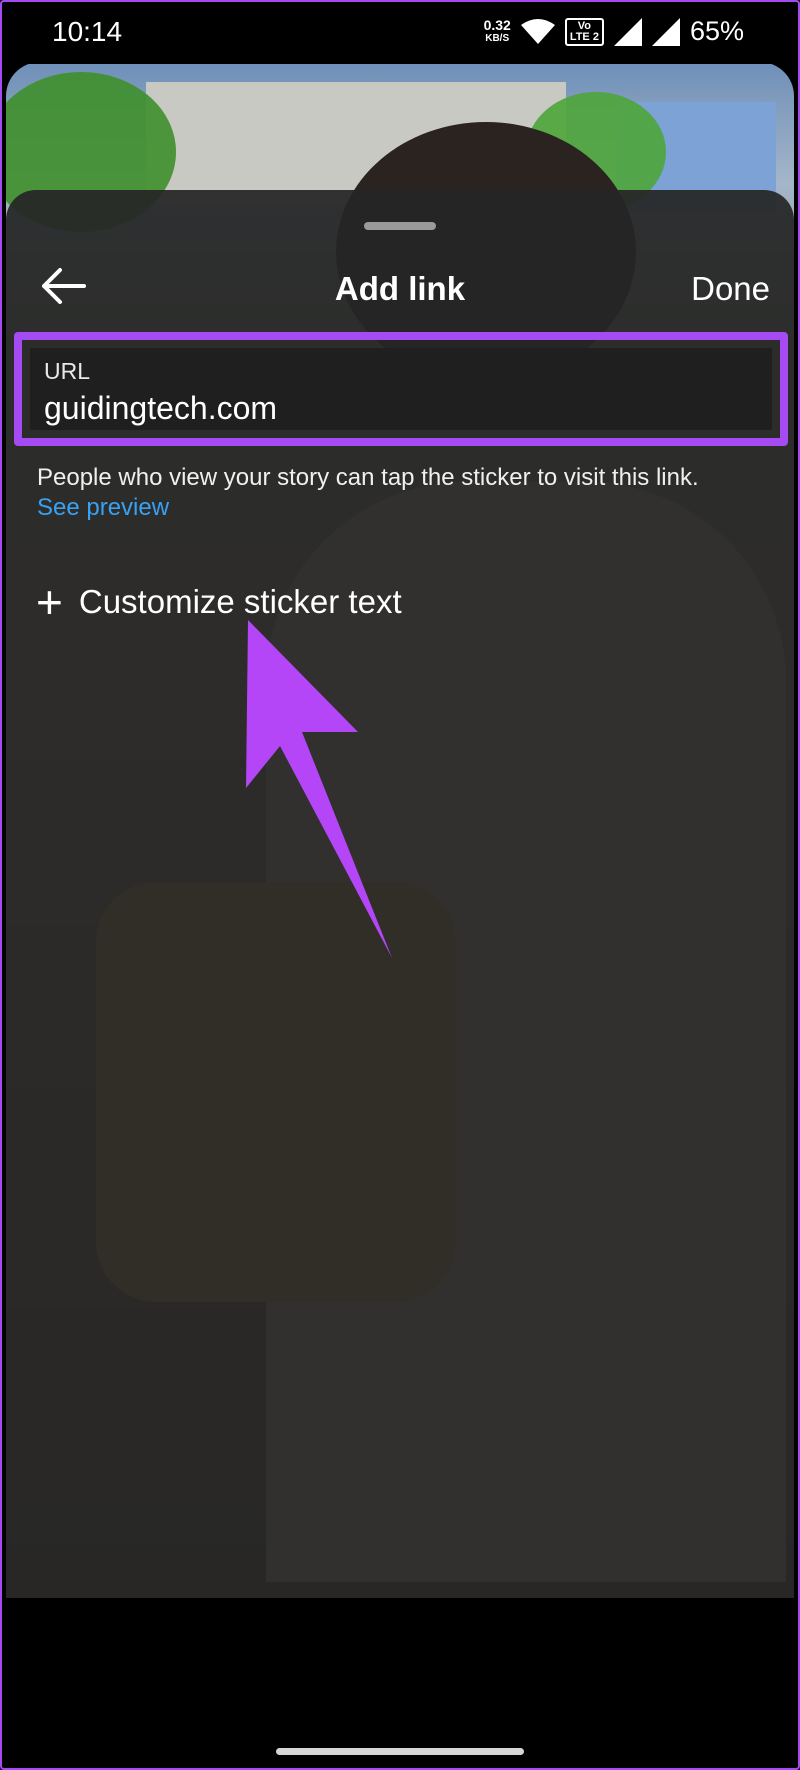 The height and width of the screenshot is (1770, 800). What do you see at coordinates (716, 31) in the screenshot?
I see `battery-percentage: 65%` at bounding box center [716, 31].